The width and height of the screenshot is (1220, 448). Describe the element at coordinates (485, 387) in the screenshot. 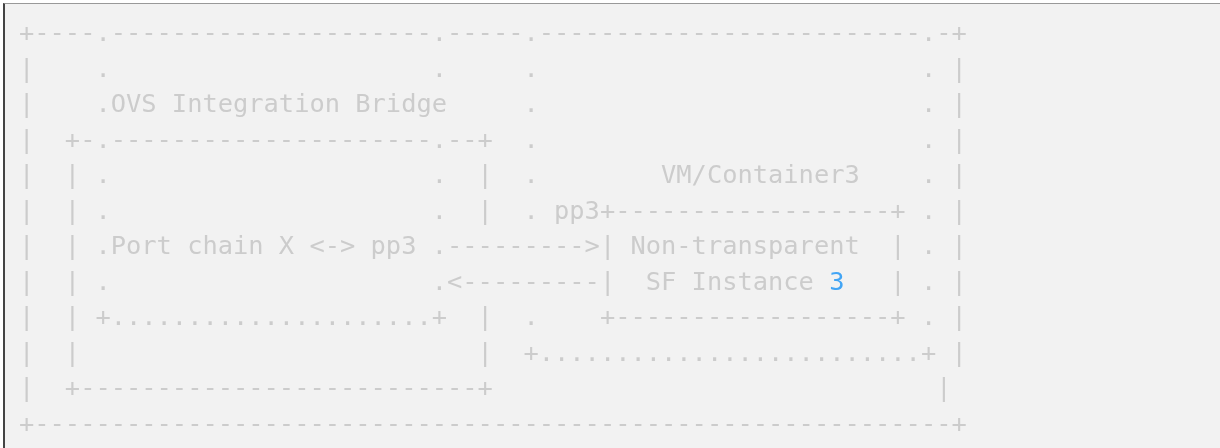

I see `code-line: | +--------------------------+ |` at that location.